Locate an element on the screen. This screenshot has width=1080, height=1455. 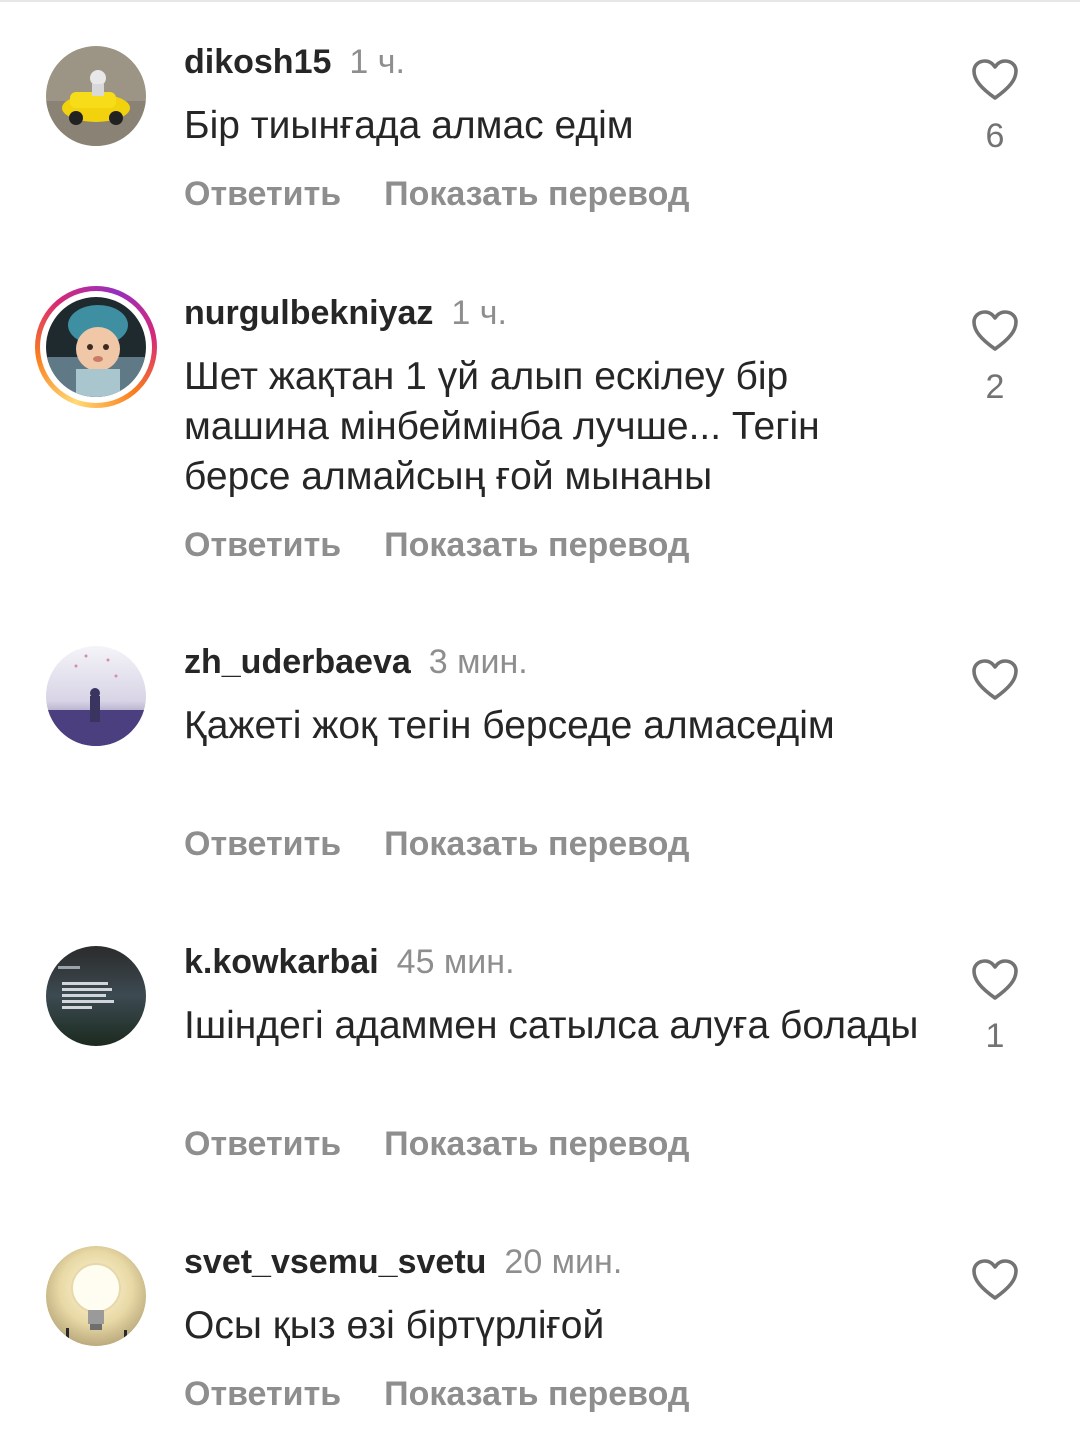
like-count: 1 is located at coordinates (995, 1036).